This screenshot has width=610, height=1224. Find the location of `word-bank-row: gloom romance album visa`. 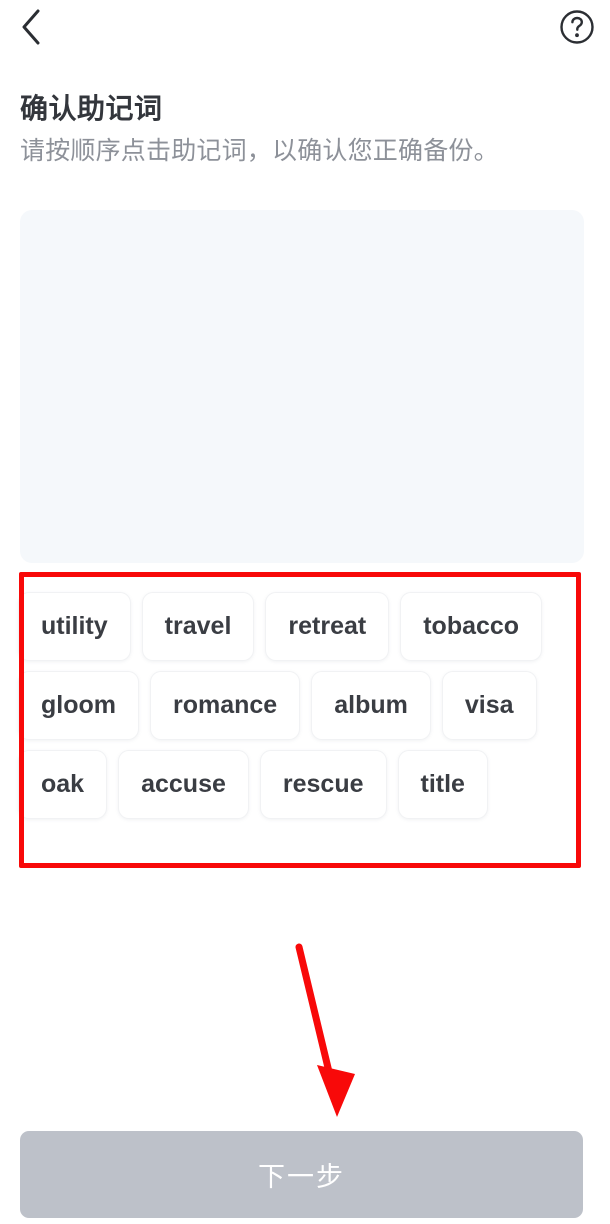

word-bank-row: gloom romance album visa is located at coordinates (305, 705).